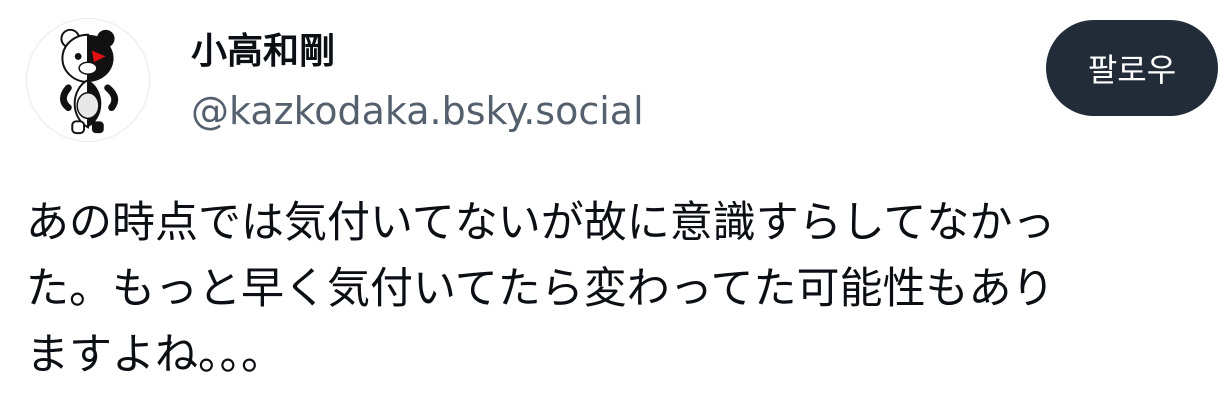 This screenshot has width=1232, height=410. What do you see at coordinates (155, 355) in the screenshot?
I see `post-text-line: ますよね。。。` at bounding box center [155, 355].